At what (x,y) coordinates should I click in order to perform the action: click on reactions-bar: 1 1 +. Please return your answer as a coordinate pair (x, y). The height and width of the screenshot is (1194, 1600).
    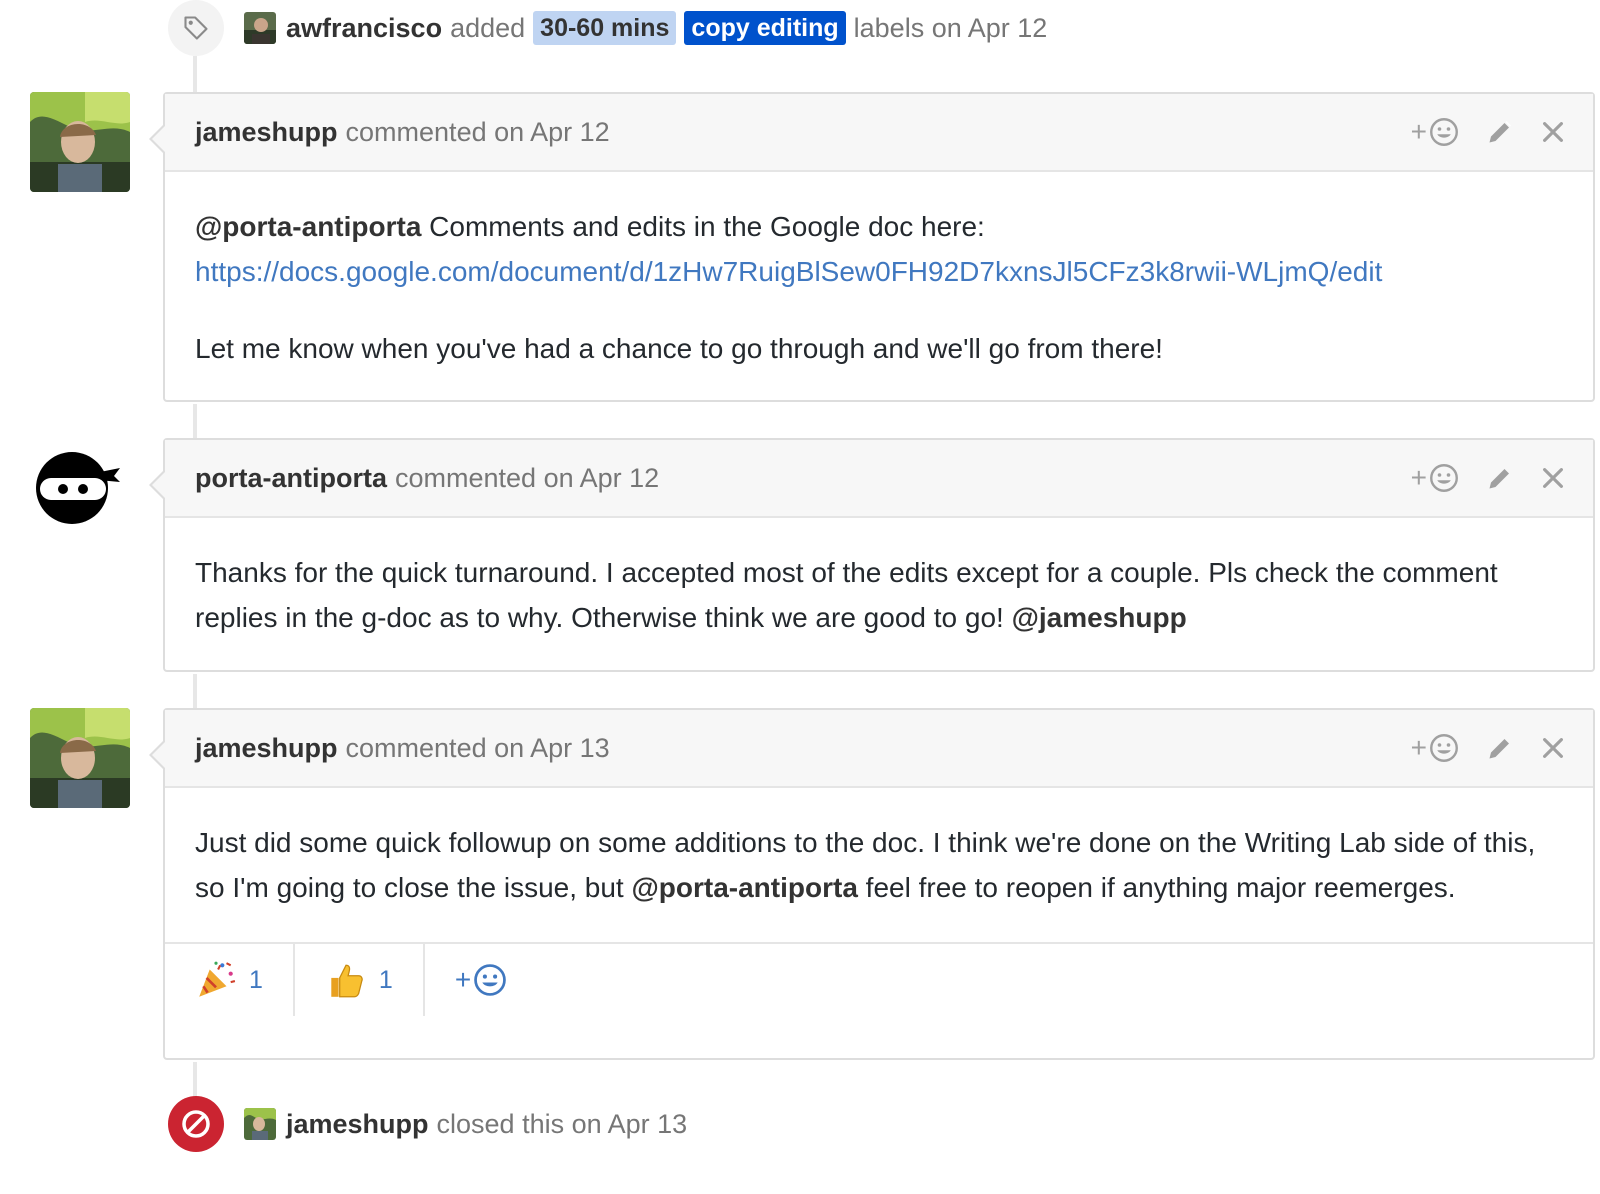
    Looking at the image, I should click on (879, 979).